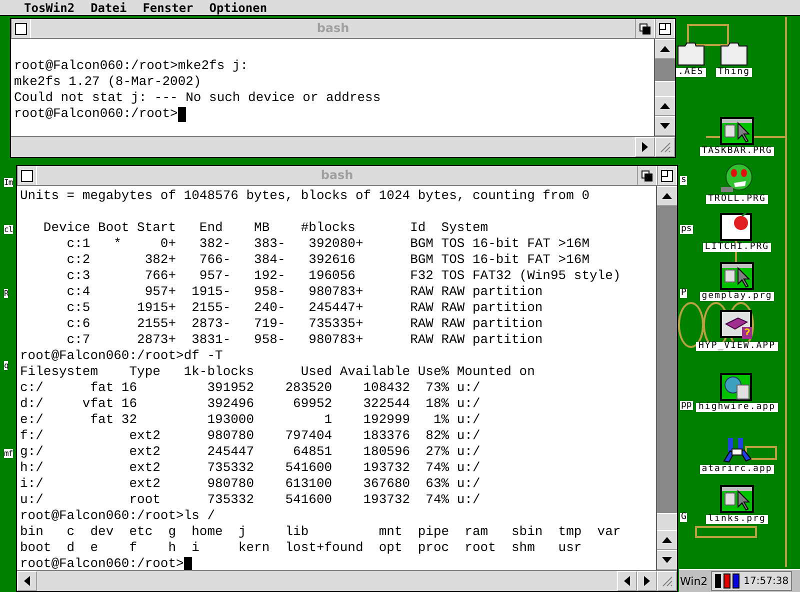 This screenshot has width=800, height=592. I want to click on icon-label: highwire.app, so click(737, 407).